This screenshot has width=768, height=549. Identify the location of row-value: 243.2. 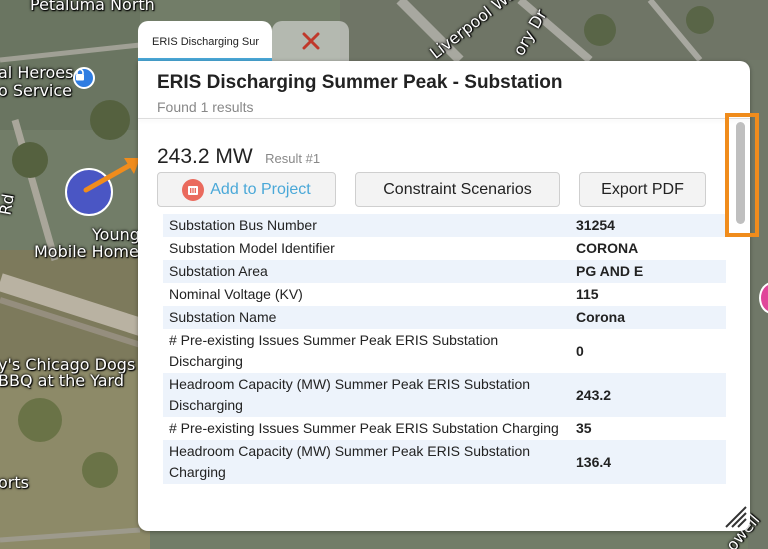
(594, 394).